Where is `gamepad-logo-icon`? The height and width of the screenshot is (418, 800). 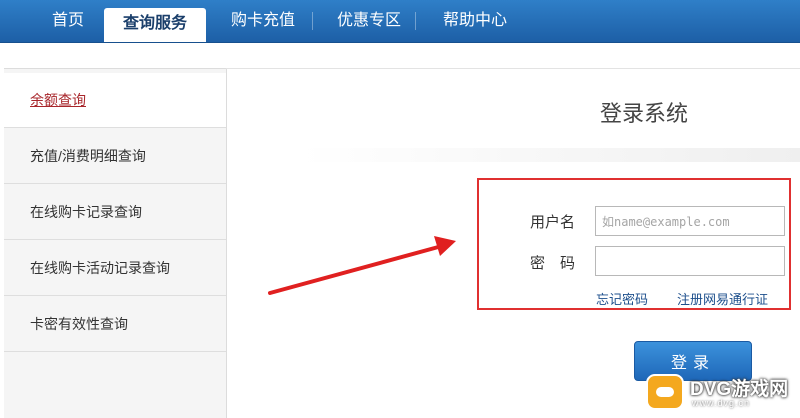
gamepad-logo-icon is located at coordinates (665, 392).